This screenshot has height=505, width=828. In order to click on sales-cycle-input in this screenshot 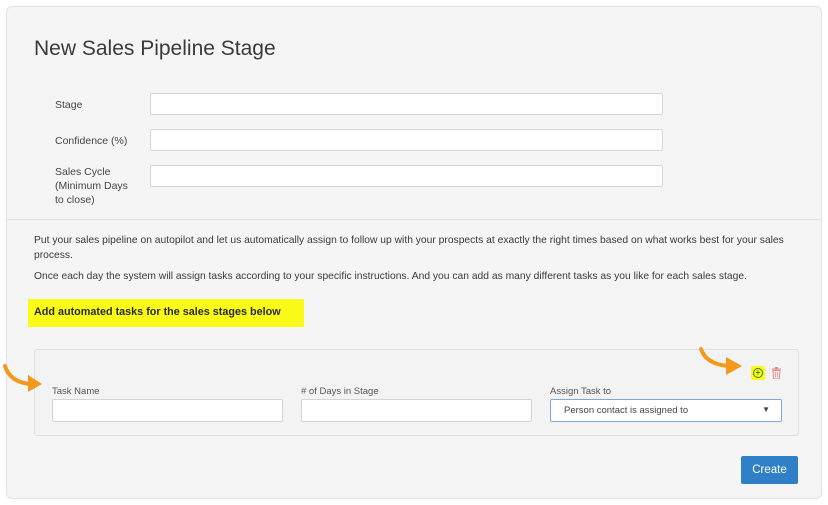, I will do `click(406, 176)`.